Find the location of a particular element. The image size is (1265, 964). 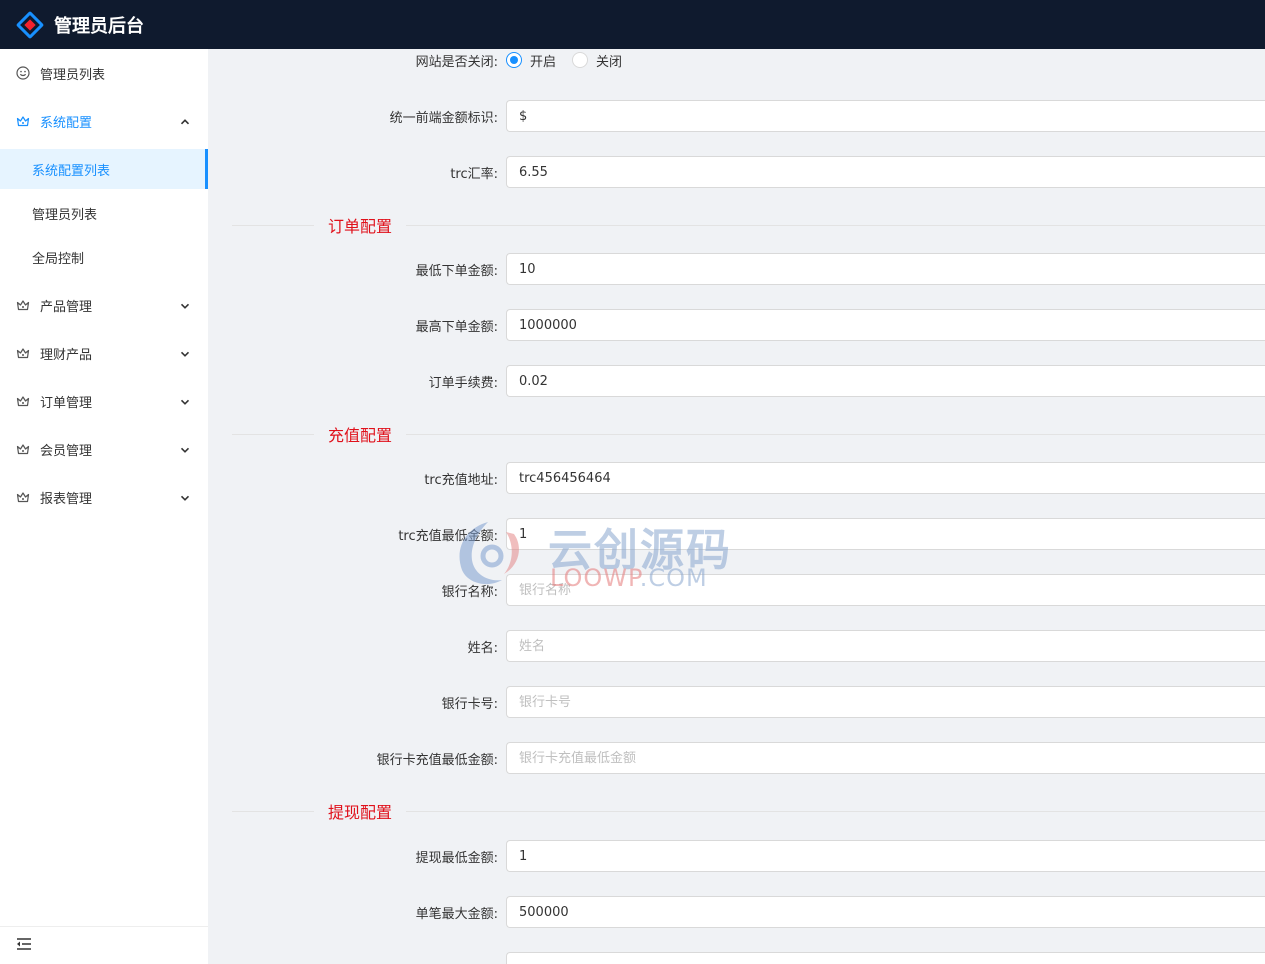

form-row-withdraw-min: 提现最低金额: is located at coordinates (736, 856).